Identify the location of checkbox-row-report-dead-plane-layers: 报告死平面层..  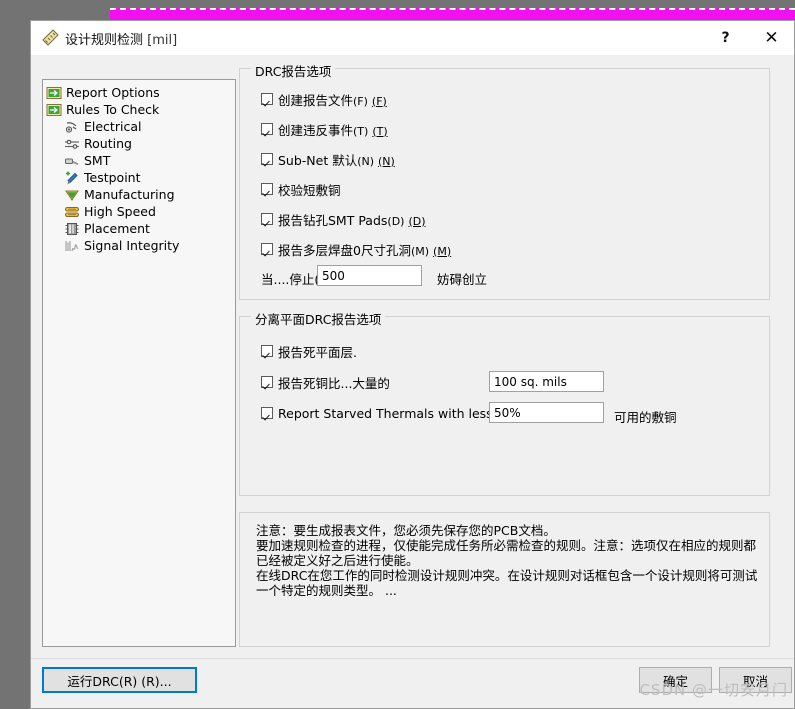
(511, 351).